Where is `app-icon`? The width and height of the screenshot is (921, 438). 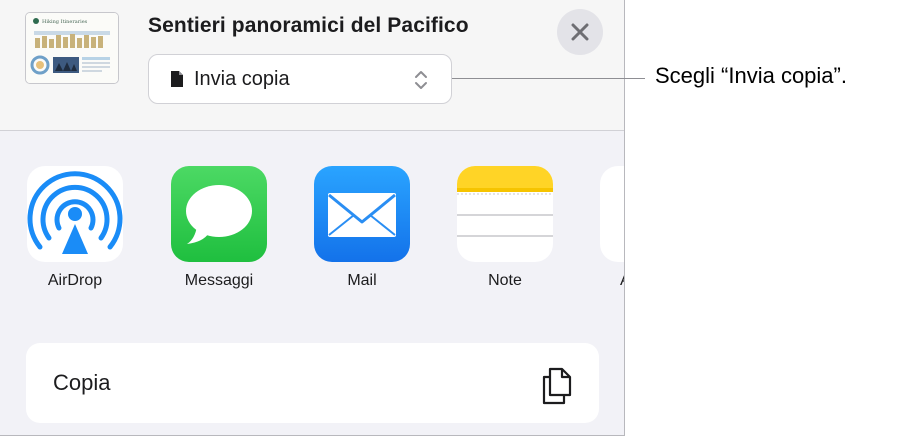 app-icon is located at coordinates (612, 214).